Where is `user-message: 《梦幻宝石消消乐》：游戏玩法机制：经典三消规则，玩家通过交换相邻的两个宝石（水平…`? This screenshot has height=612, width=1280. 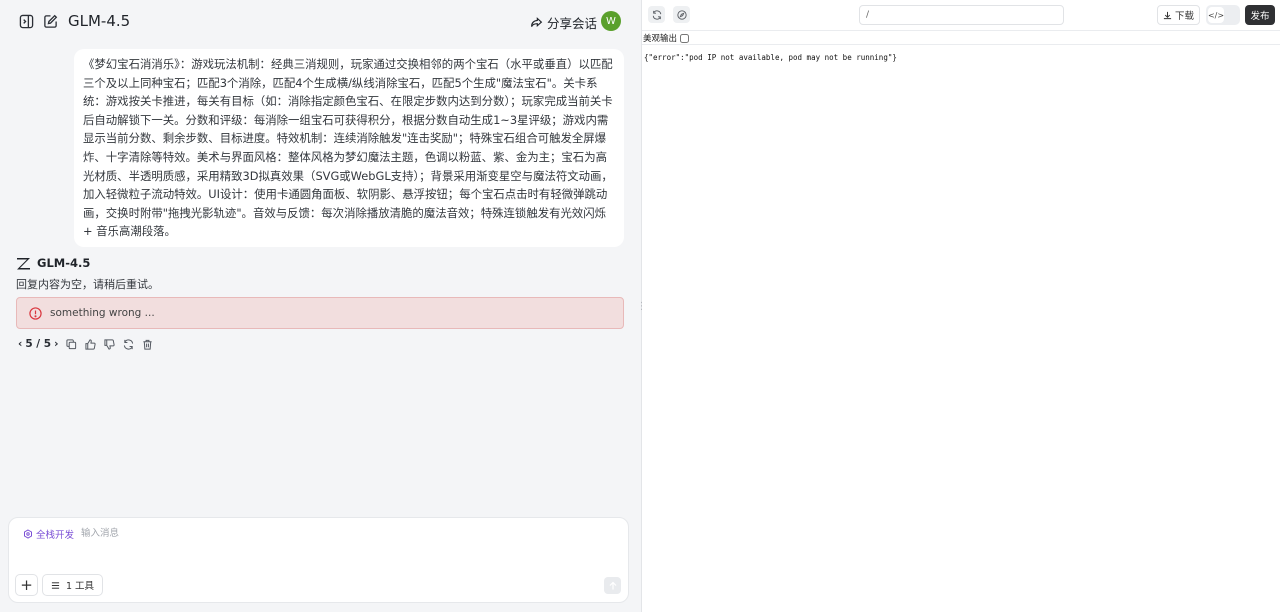 user-message: 《梦幻宝石消消乐》：游戏玩法机制：经典三消规则，玩家通过交换相邻的两个宝石（水平… is located at coordinates (349, 148).